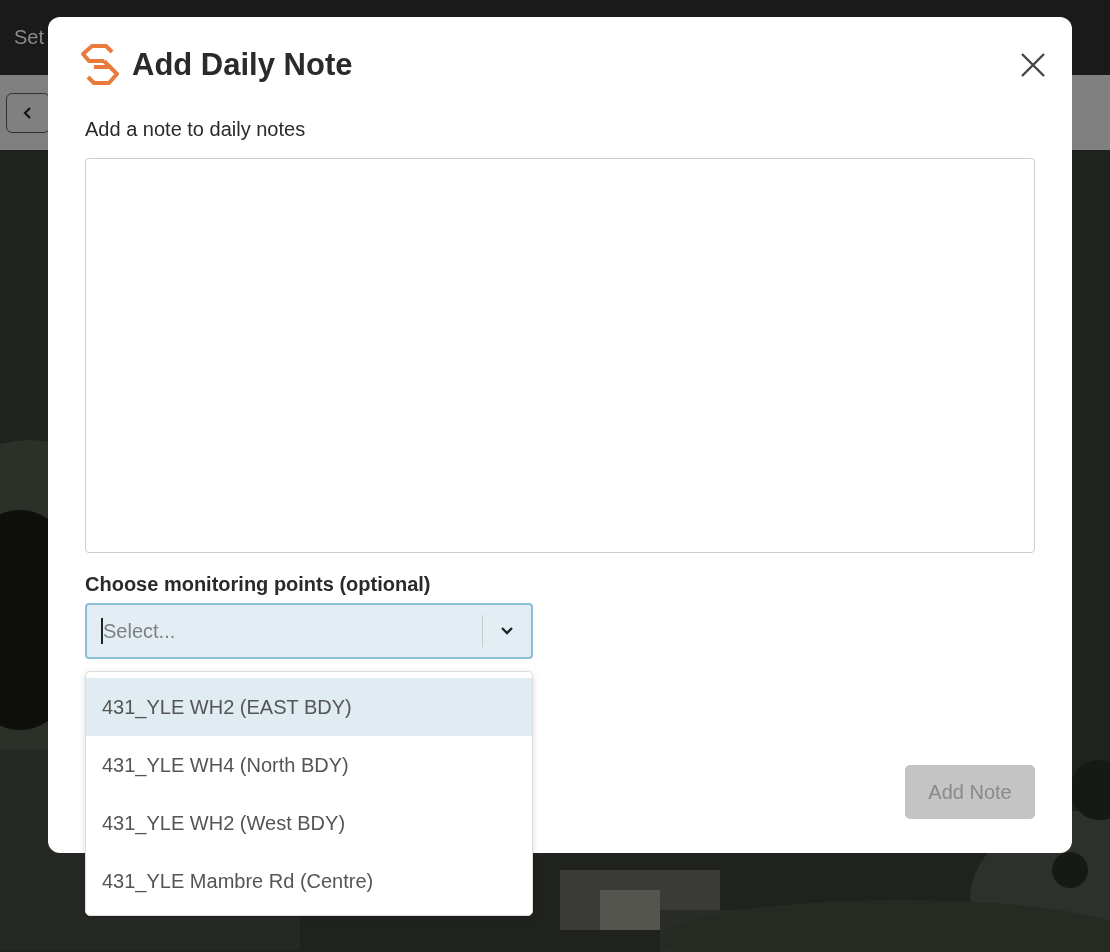 The height and width of the screenshot is (952, 1110). I want to click on dropdown-option: 431_YLE WH2 (EAST BDY), so click(309, 707).